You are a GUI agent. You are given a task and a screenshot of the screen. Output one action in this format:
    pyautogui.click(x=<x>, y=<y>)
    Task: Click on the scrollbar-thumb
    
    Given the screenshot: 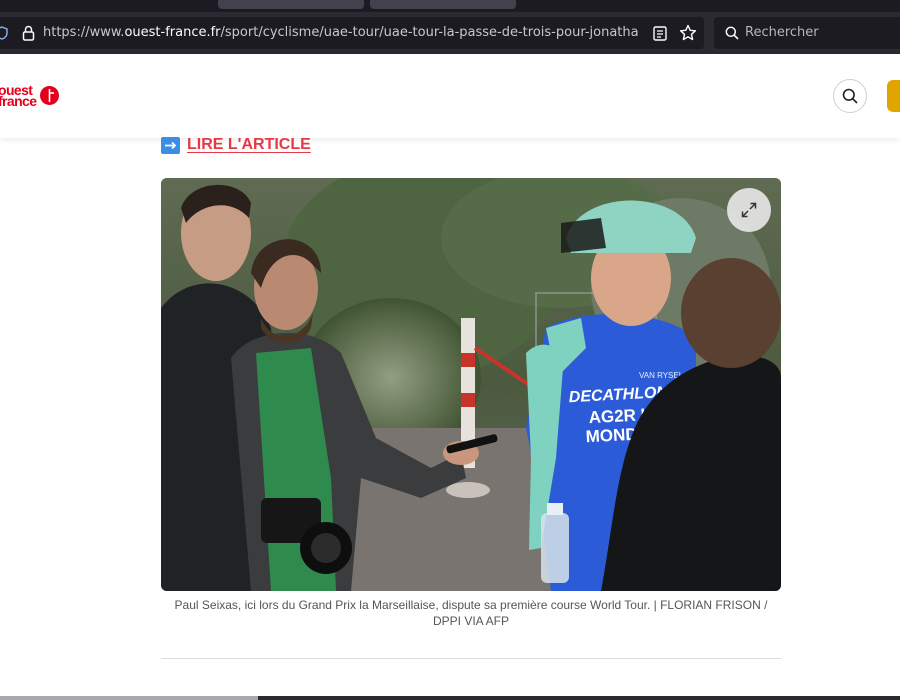 What is the action you would take?
    pyautogui.click(x=129, y=698)
    